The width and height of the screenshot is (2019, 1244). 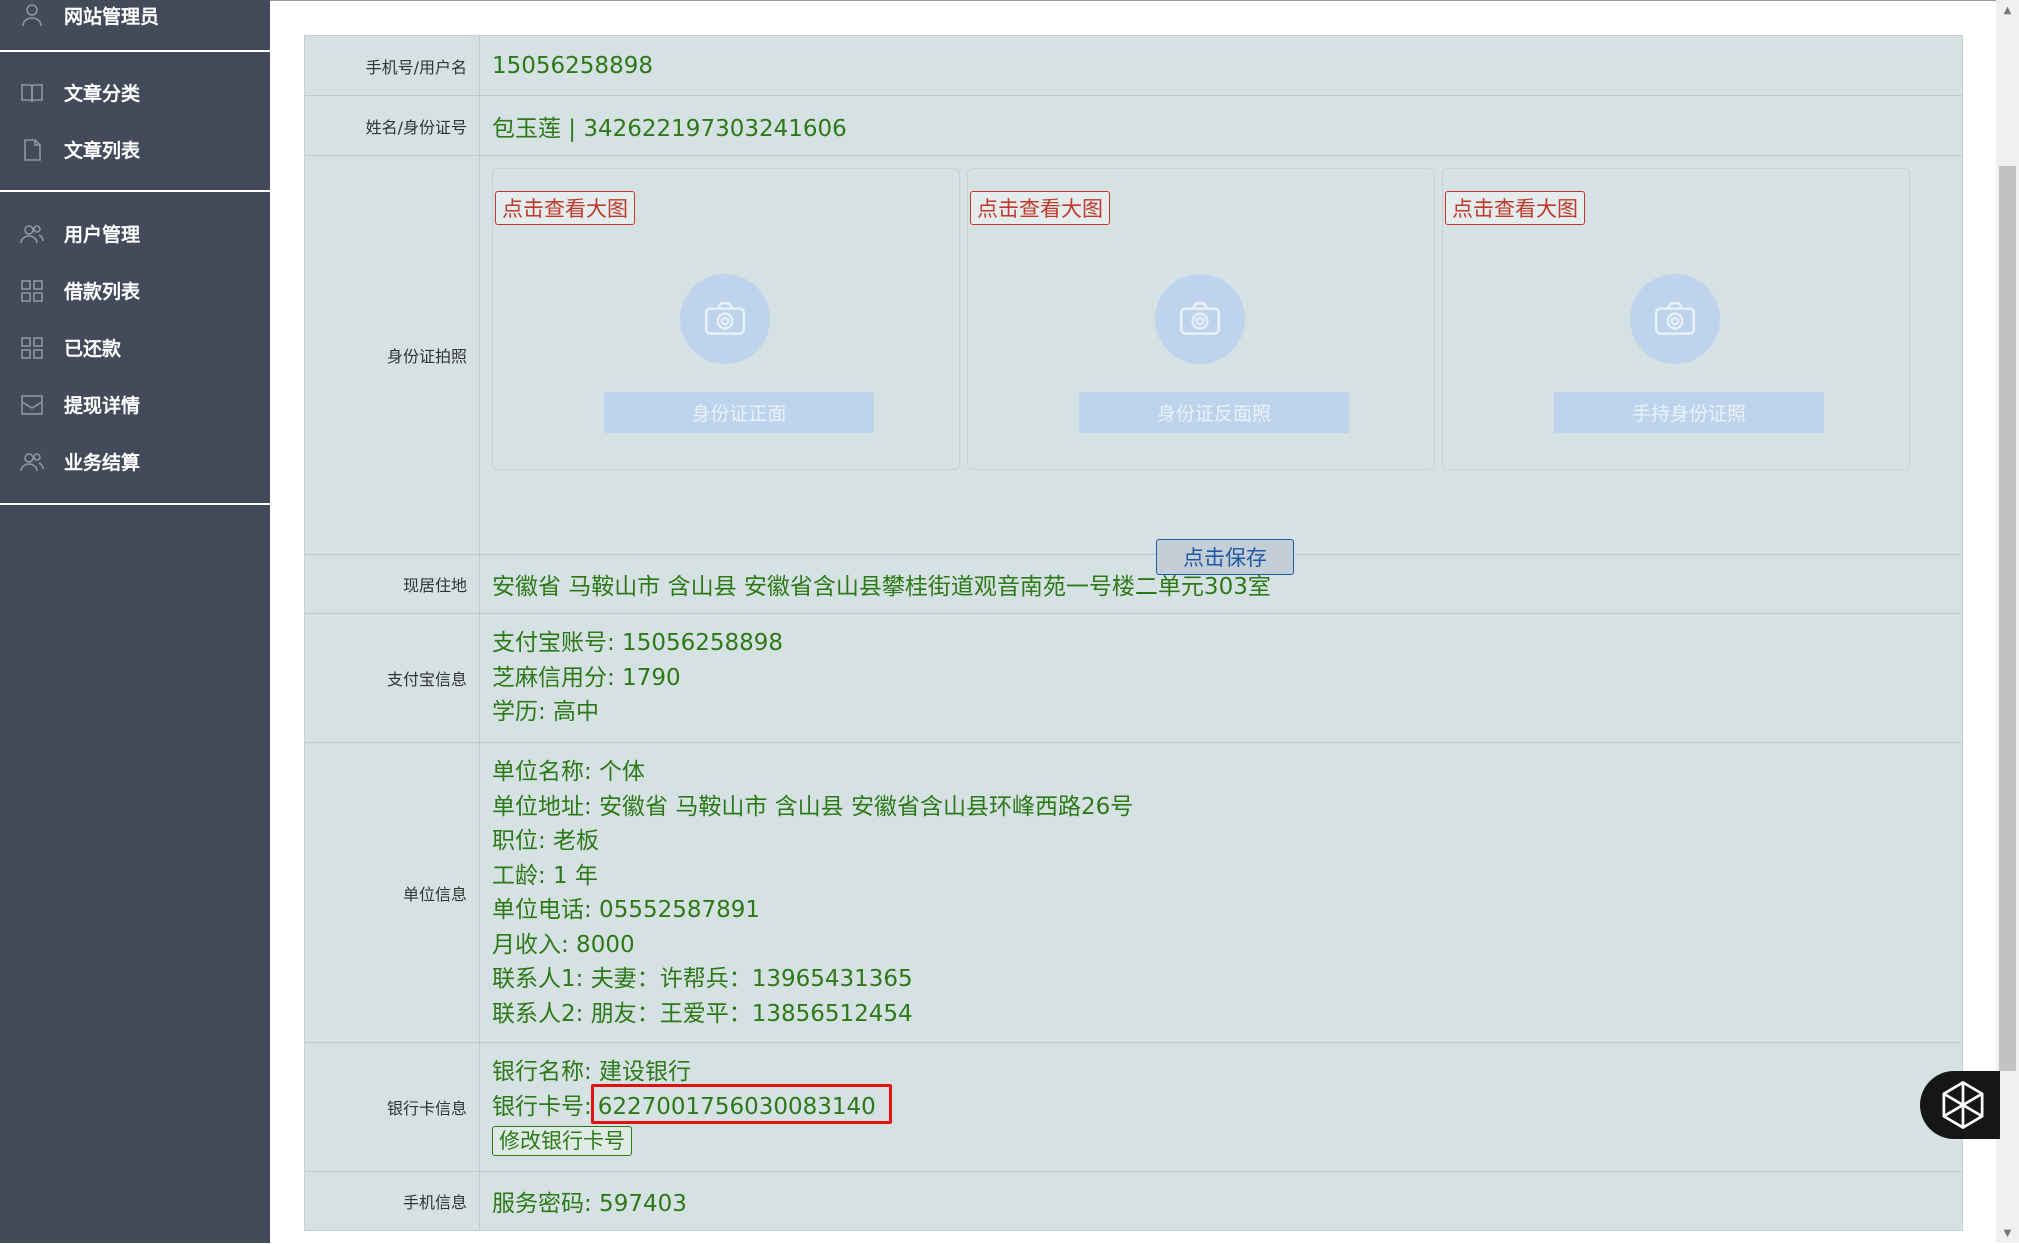 What do you see at coordinates (546, 841) in the screenshot?
I see `job-position: 职位: 老板` at bounding box center [546, 841].